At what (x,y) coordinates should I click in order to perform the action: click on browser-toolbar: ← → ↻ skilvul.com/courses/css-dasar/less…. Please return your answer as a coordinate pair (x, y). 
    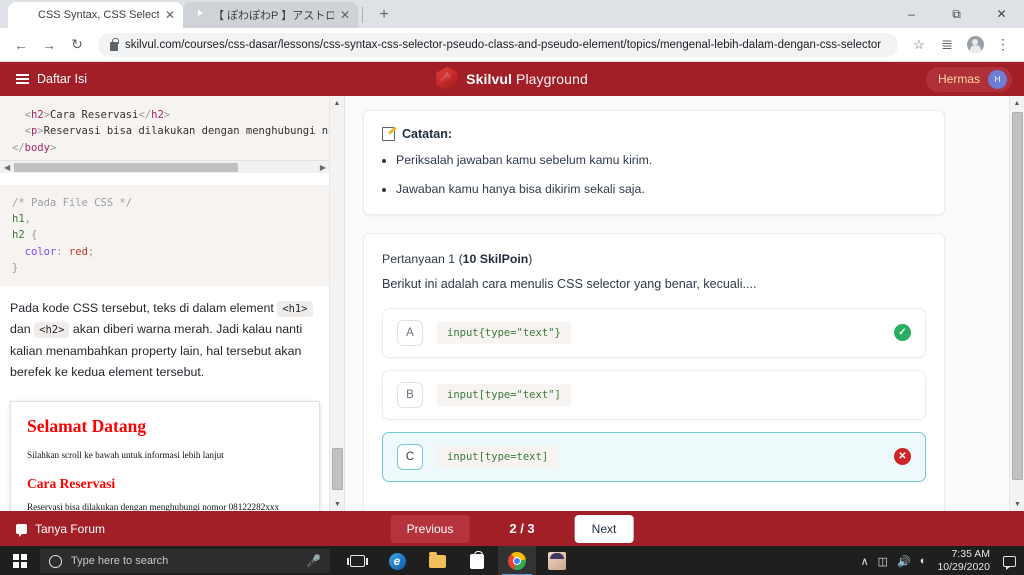
    Looking at the image, I should click on (512, 45).